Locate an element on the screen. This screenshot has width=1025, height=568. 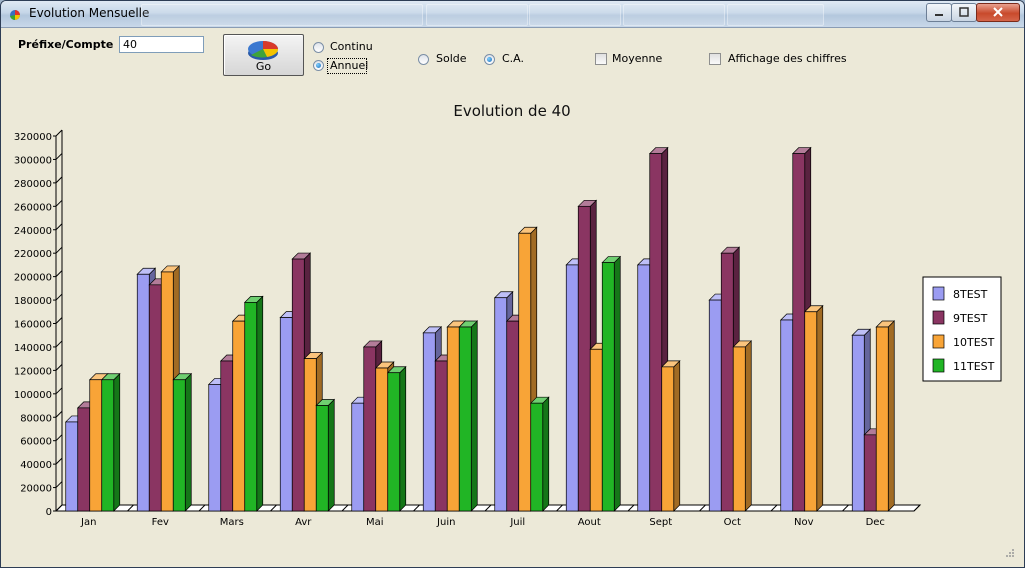
y-tick-label: 180000 is located at coordinates (33, 301).